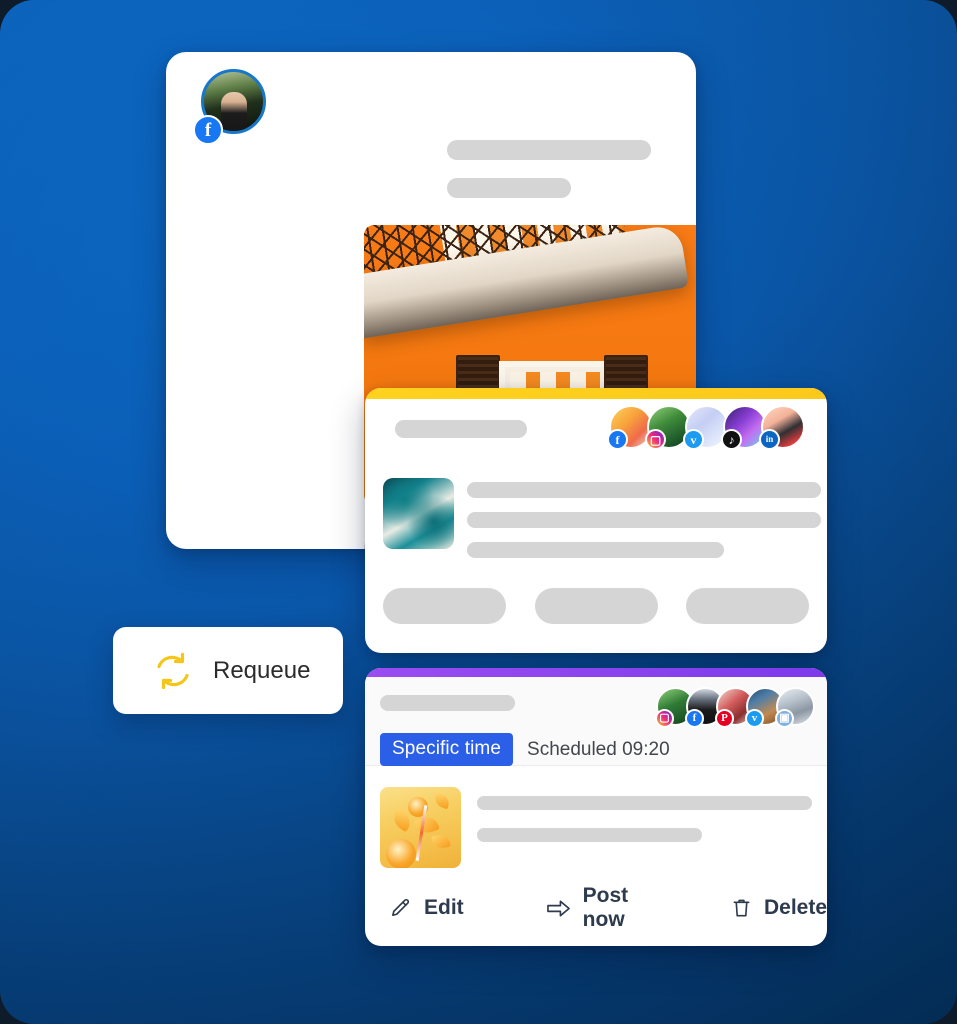 The width and height of the screenshot is (957, 1024). Describe the element at coordinates (447, 749) in the screenshot. I see `status-badge: Specific time` at that location.